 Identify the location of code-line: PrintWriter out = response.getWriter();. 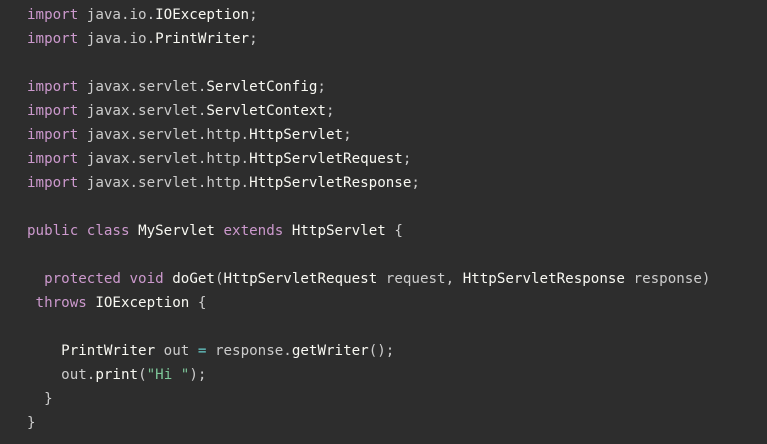
(397, 351).